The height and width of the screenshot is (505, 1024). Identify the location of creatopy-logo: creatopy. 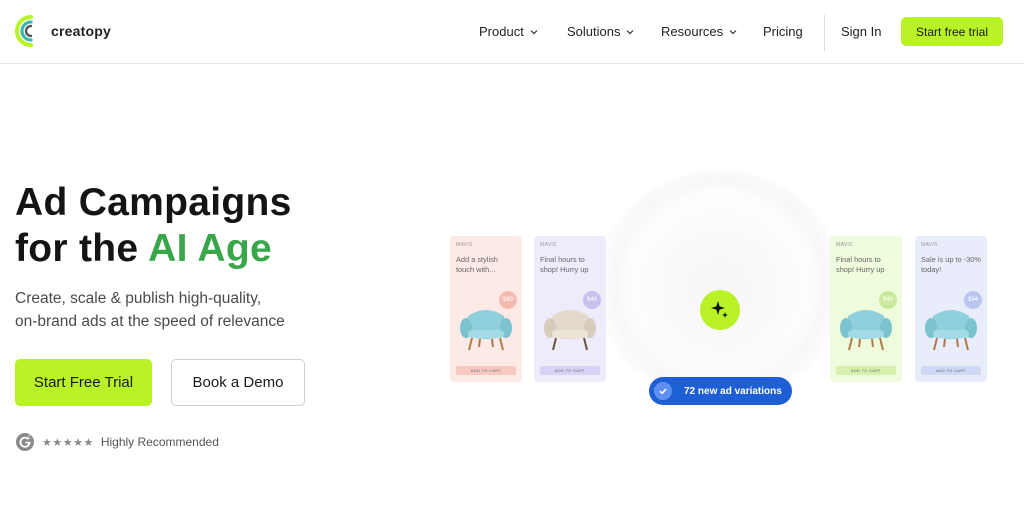
(63, 31).